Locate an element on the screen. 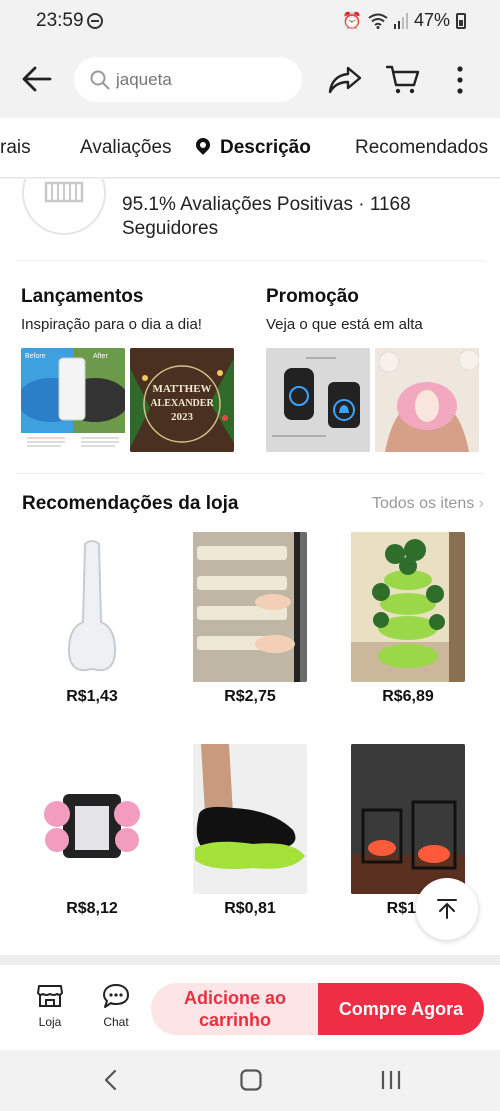 The image size is (500, 1111). chat-label: Chat is located at coordinates (116, 1022).